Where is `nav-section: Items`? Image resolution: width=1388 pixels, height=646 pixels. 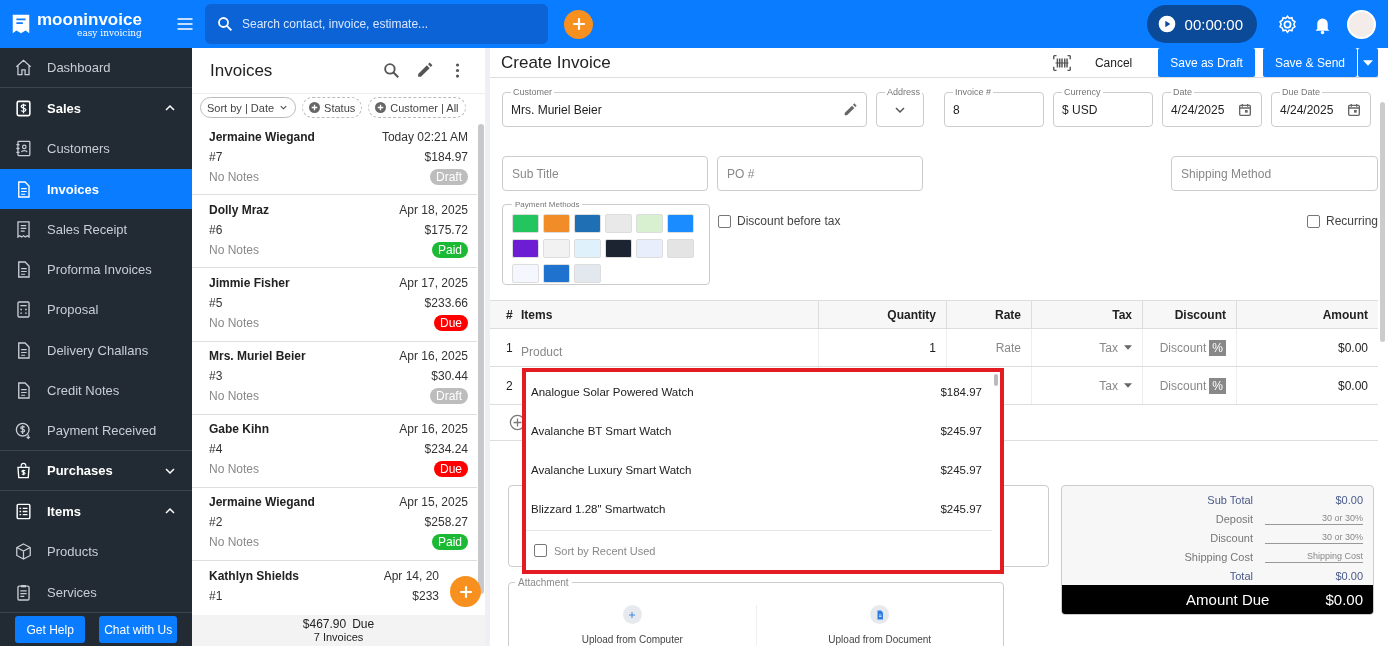
nav-section: Items is located at coordinates (96, 511).